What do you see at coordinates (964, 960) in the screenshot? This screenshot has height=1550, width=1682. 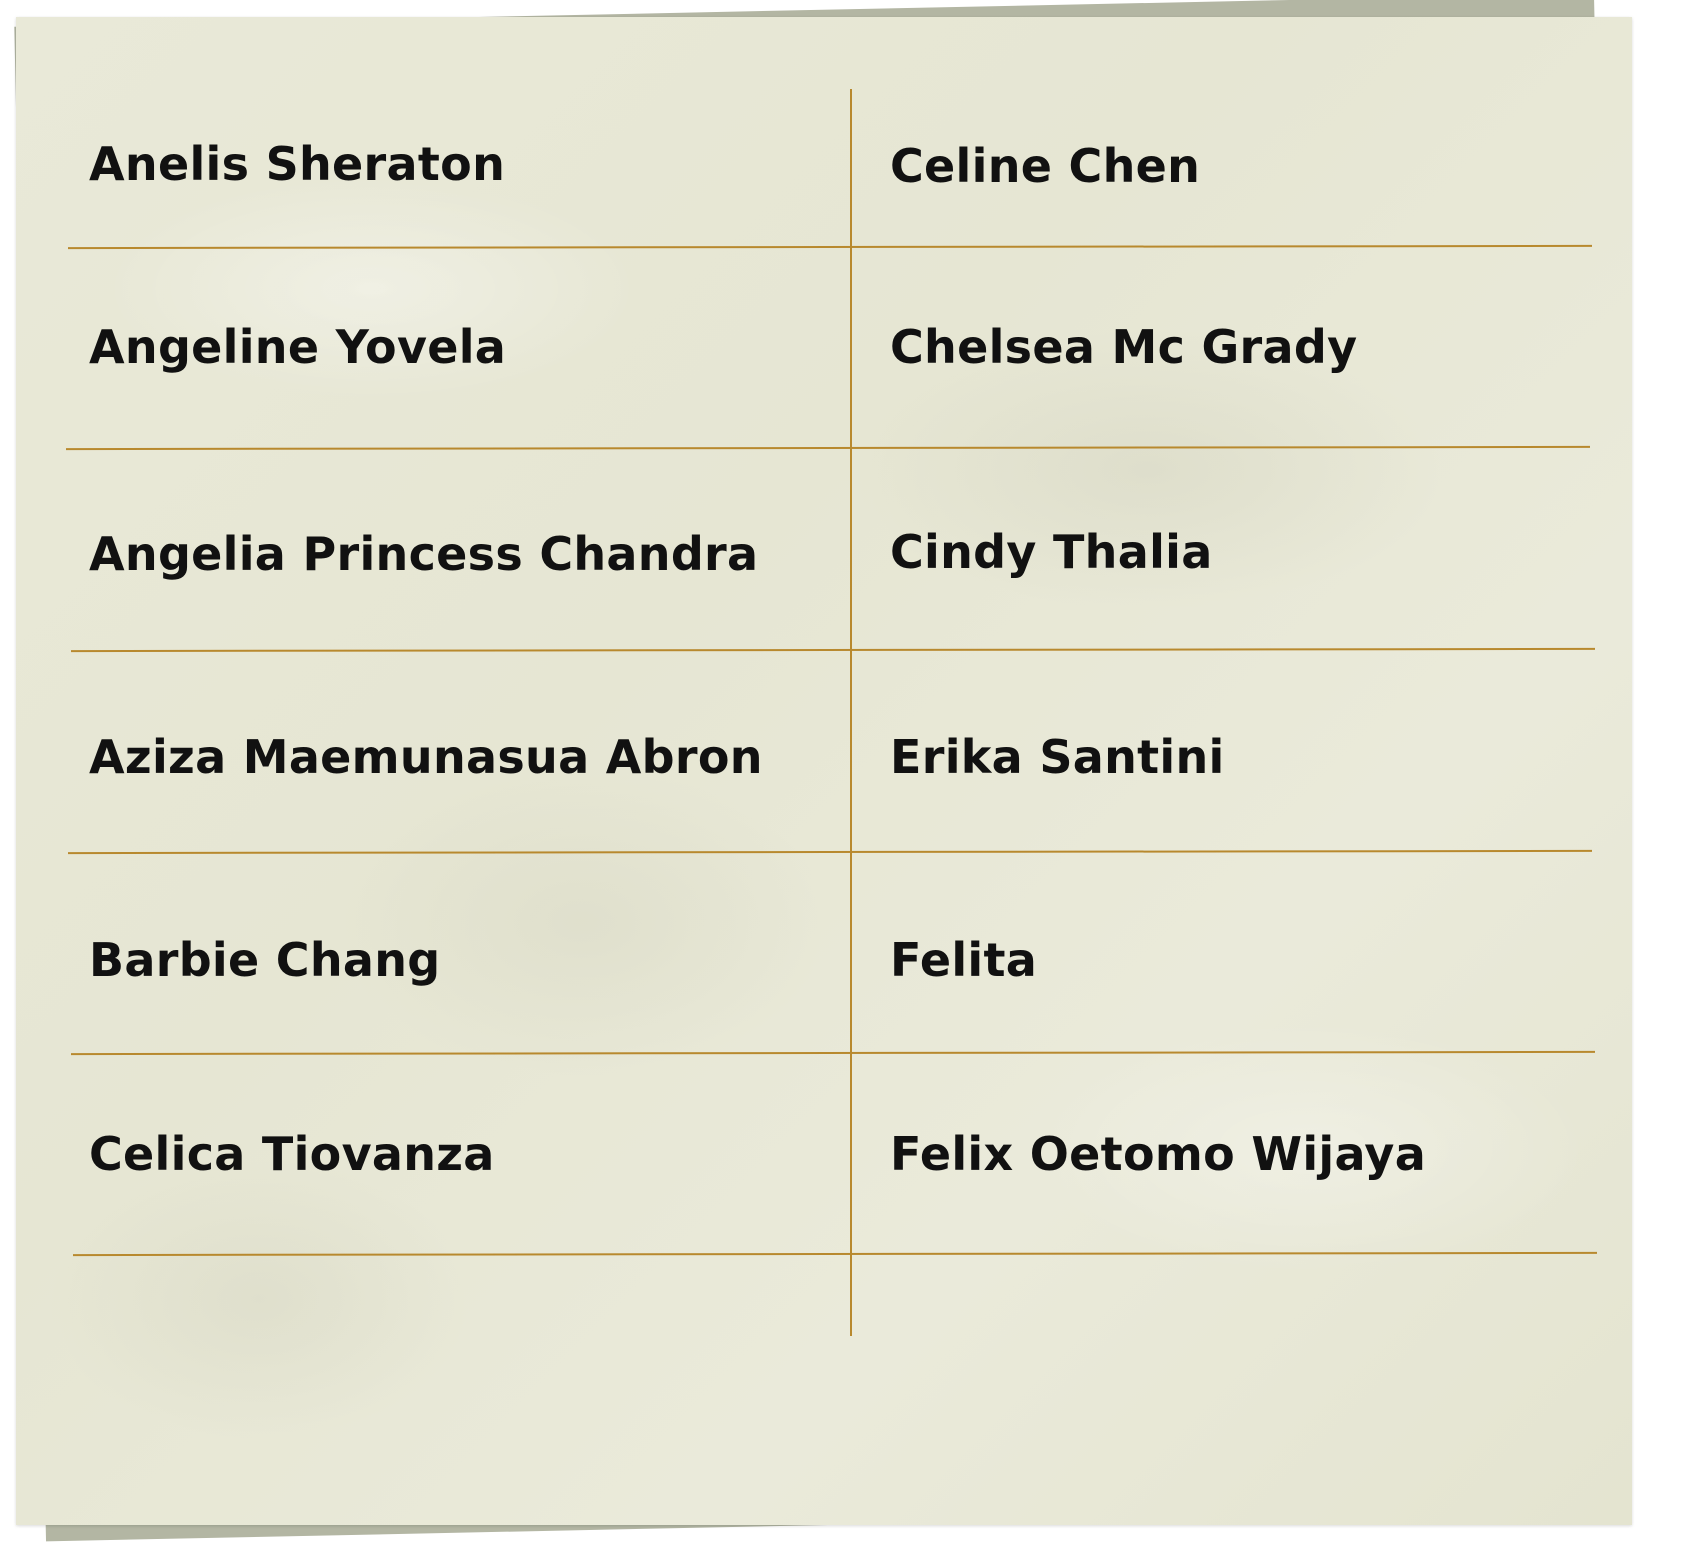 I see `name-cell-right: Felita` at bounding box center [964, 960].